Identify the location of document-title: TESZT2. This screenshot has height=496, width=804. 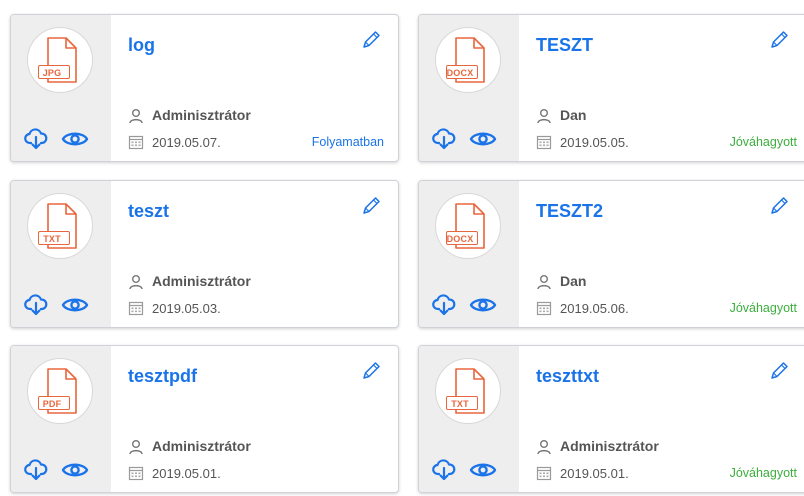
(569, 211).